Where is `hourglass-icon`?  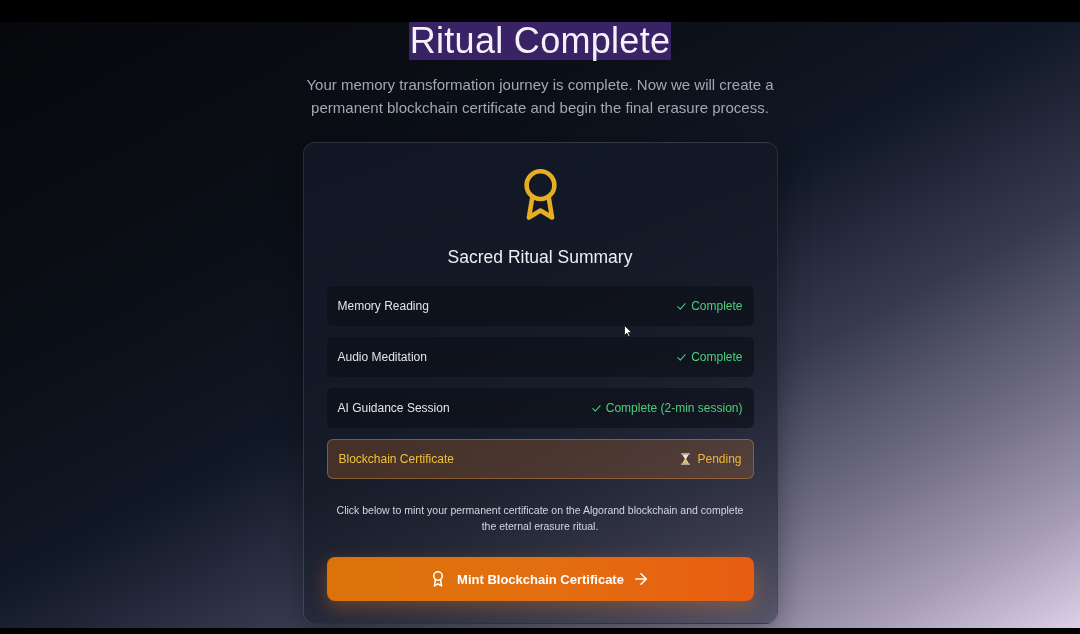 hourglass-icon is located at coordinates (686, 459).